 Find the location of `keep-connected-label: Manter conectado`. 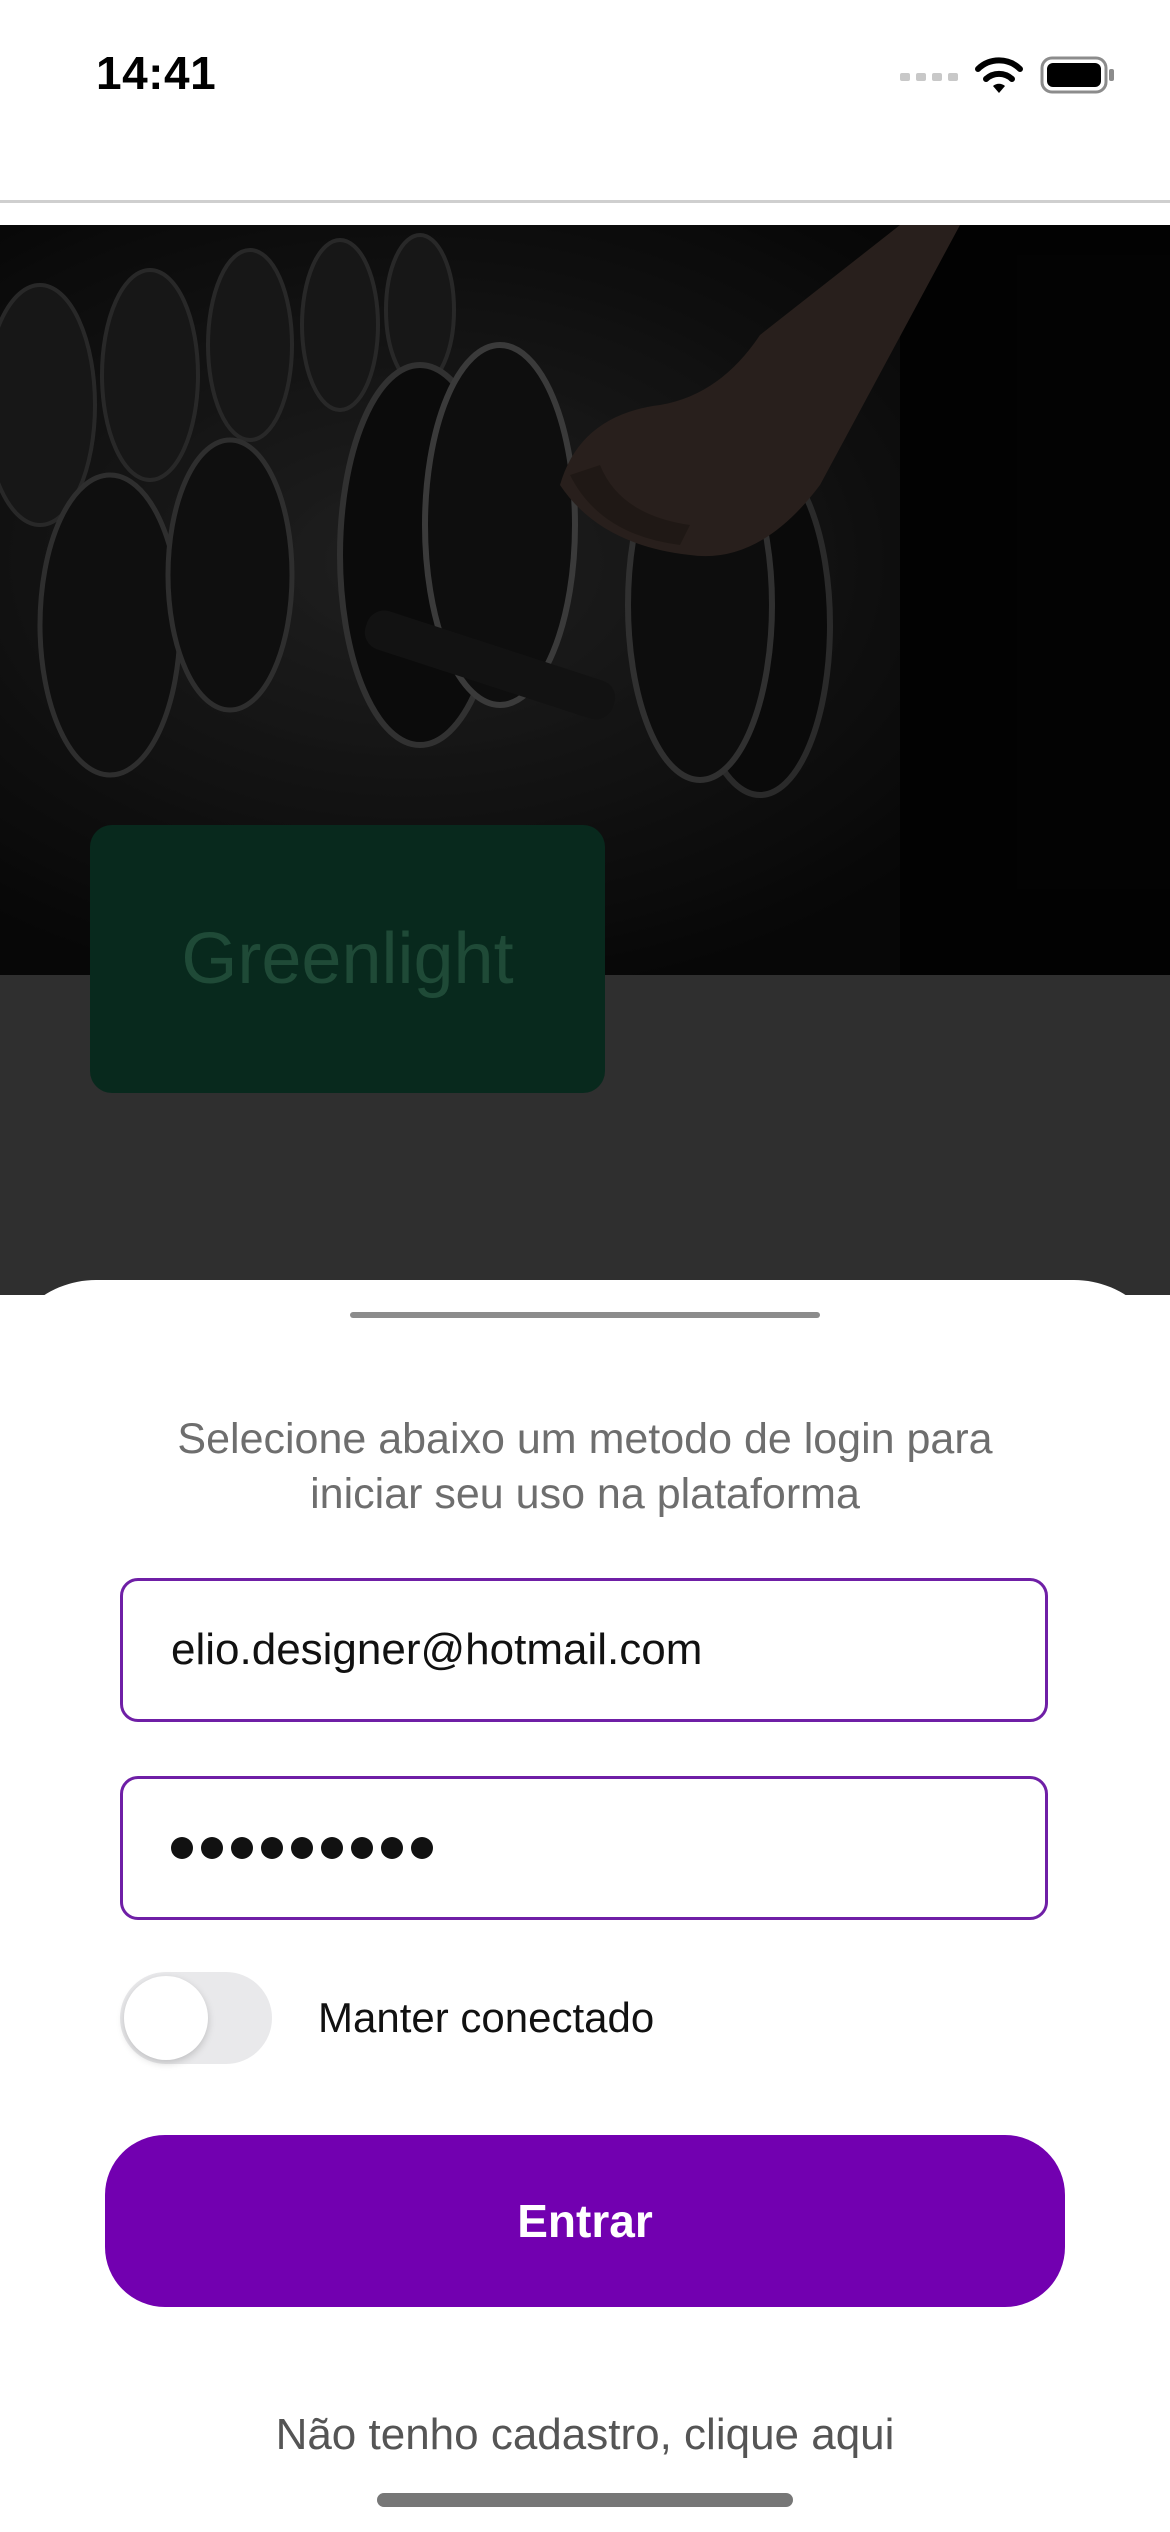

keep-connected-label: Manter conectado is located at coordinates (486, 2017).